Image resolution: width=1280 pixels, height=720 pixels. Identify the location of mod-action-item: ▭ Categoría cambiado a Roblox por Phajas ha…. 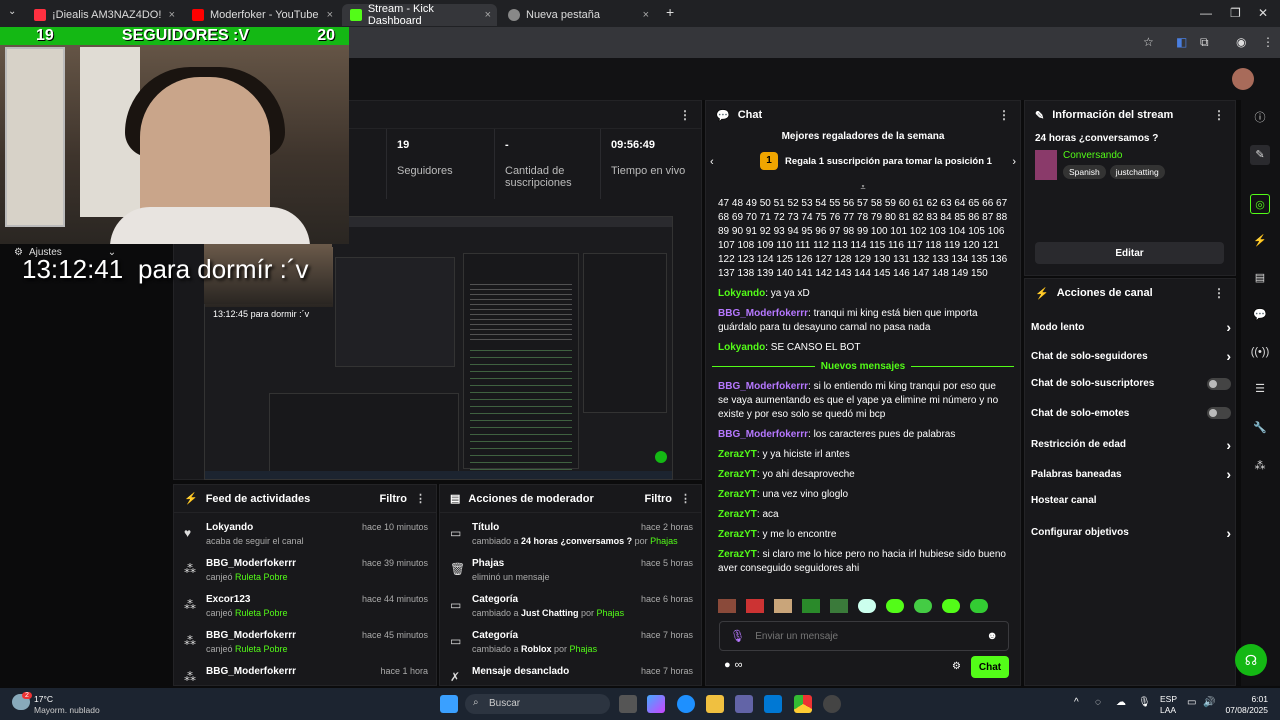
(571, 642).